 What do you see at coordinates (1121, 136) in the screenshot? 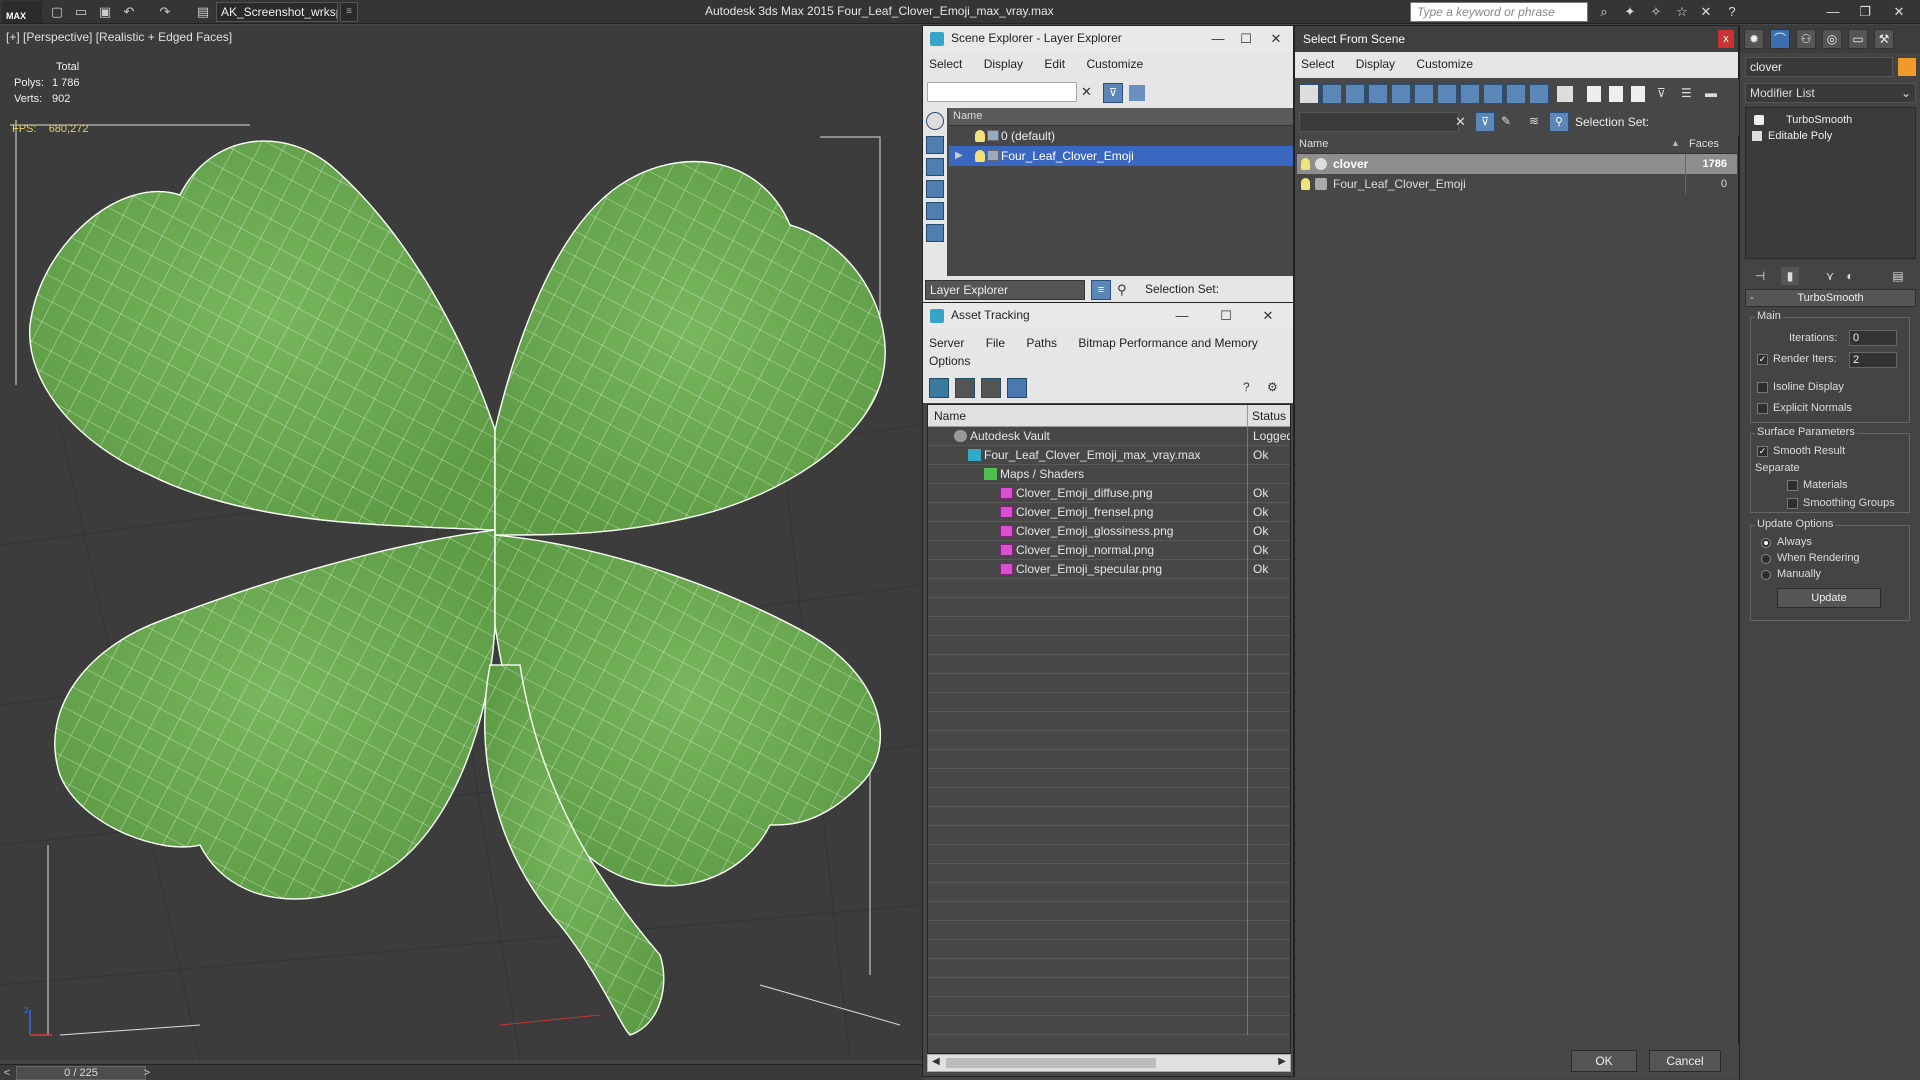
I see `layer-row: 0 (default)` at bounding box center [1121, 136].